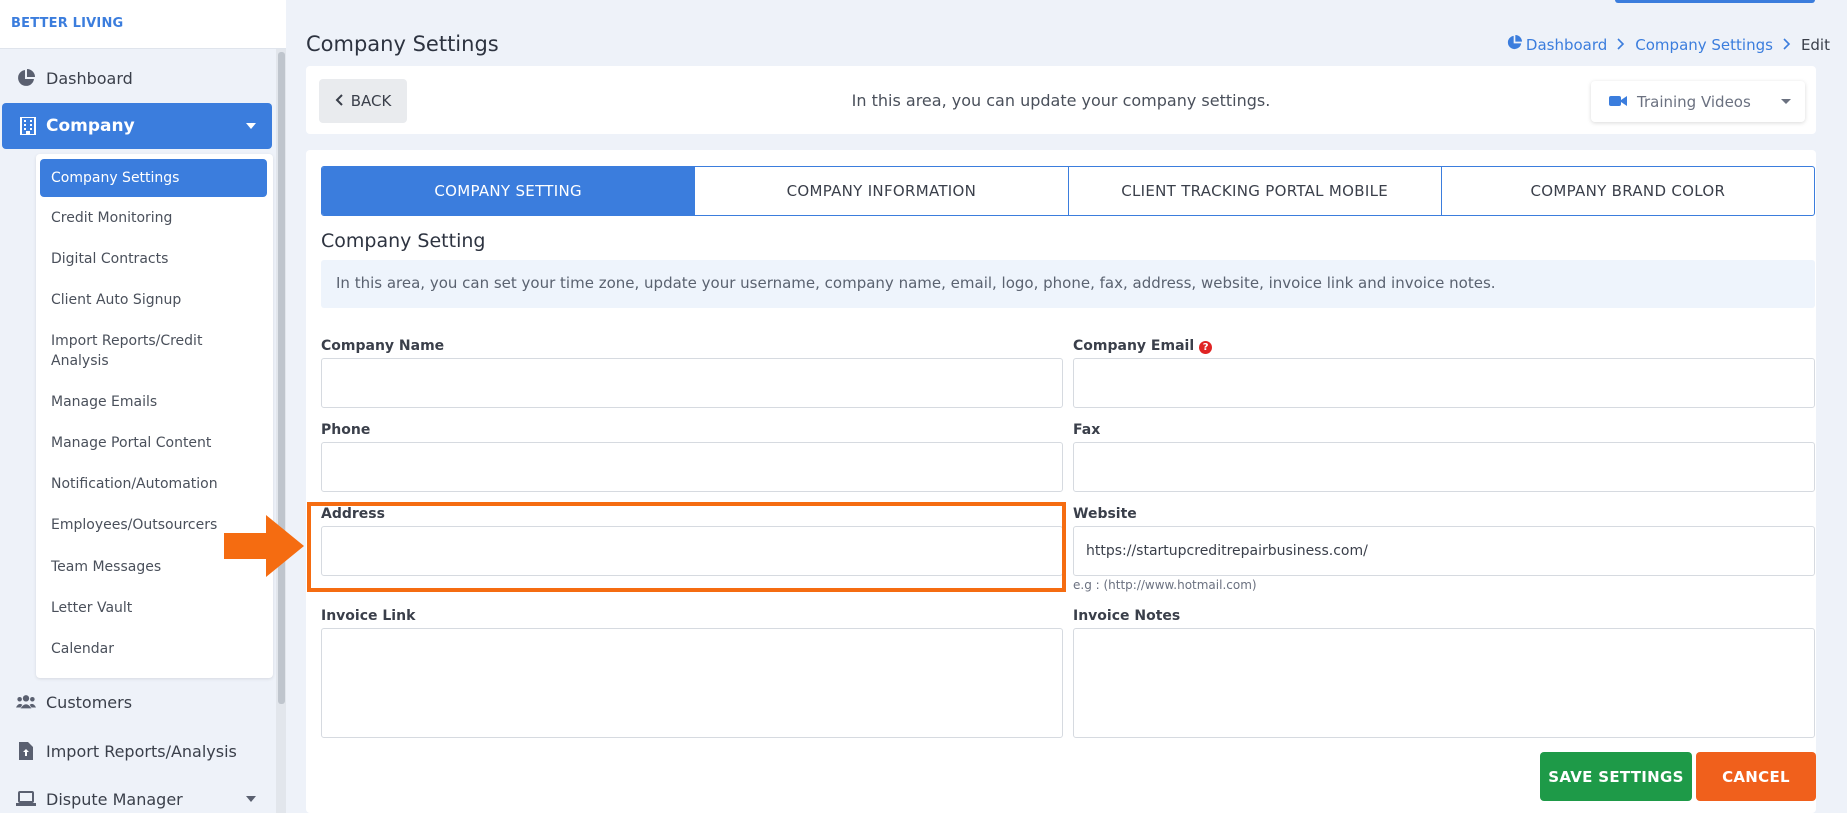 Image resolution: width=1847 pixels, height=813 pixels. I want to click on brand-logo-text: BETTER LIVING, so click(67, 23).